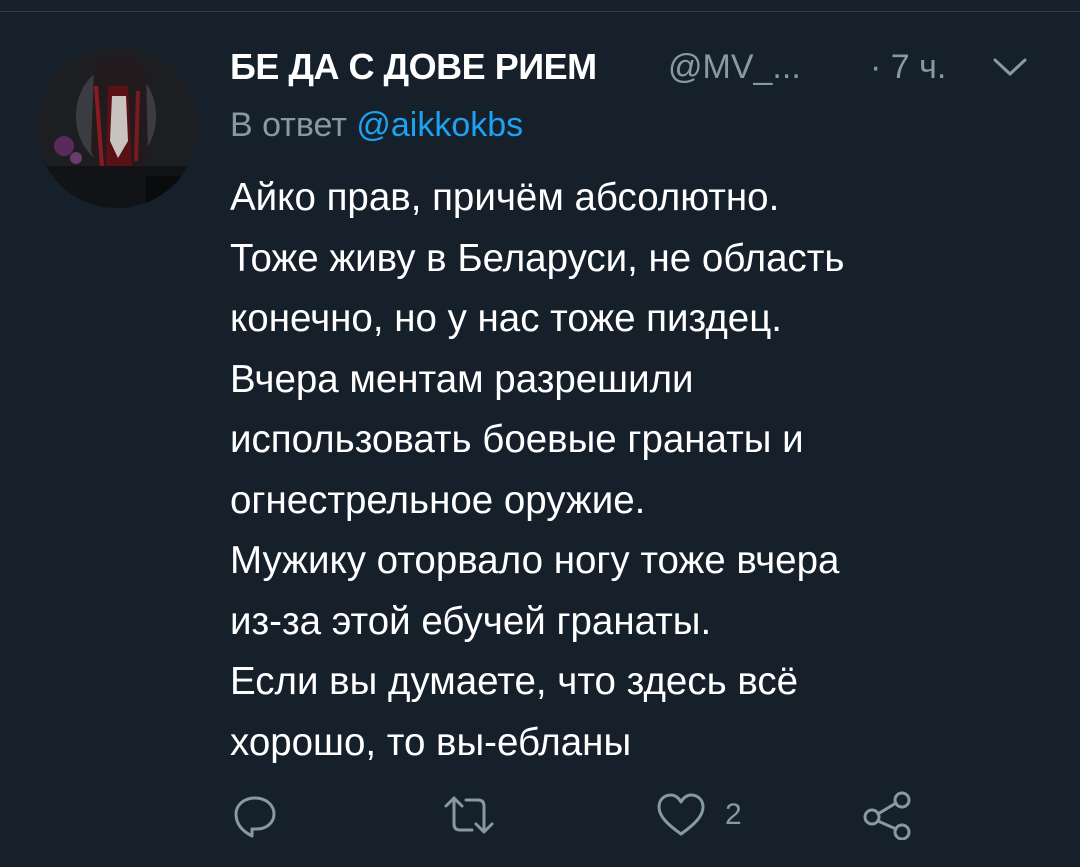 This screenshot has height=867, width=1080. I want to click on tweet-timestamp: · 7 ч., so click(908, 67).